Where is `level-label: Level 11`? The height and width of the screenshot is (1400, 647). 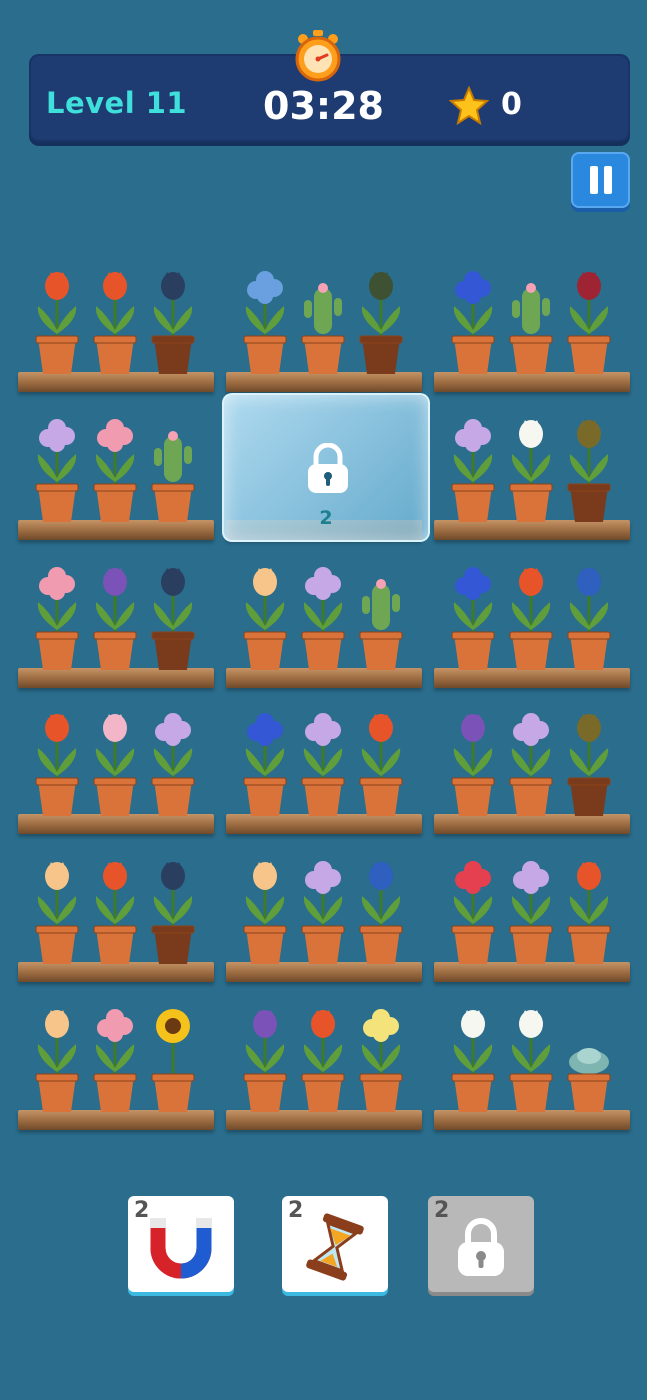 level-label: Level 11 is located at coordinates (117, 103).